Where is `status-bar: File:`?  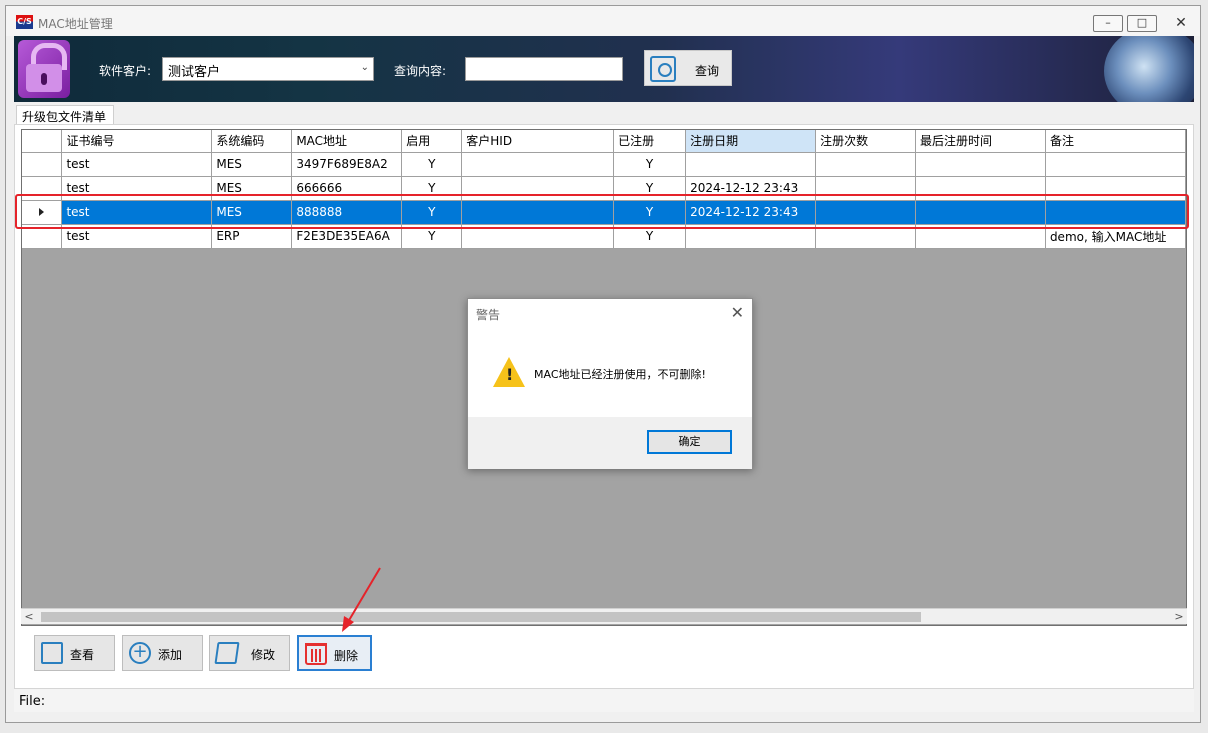
status-bar: File: is located at coordinates (604, 700).